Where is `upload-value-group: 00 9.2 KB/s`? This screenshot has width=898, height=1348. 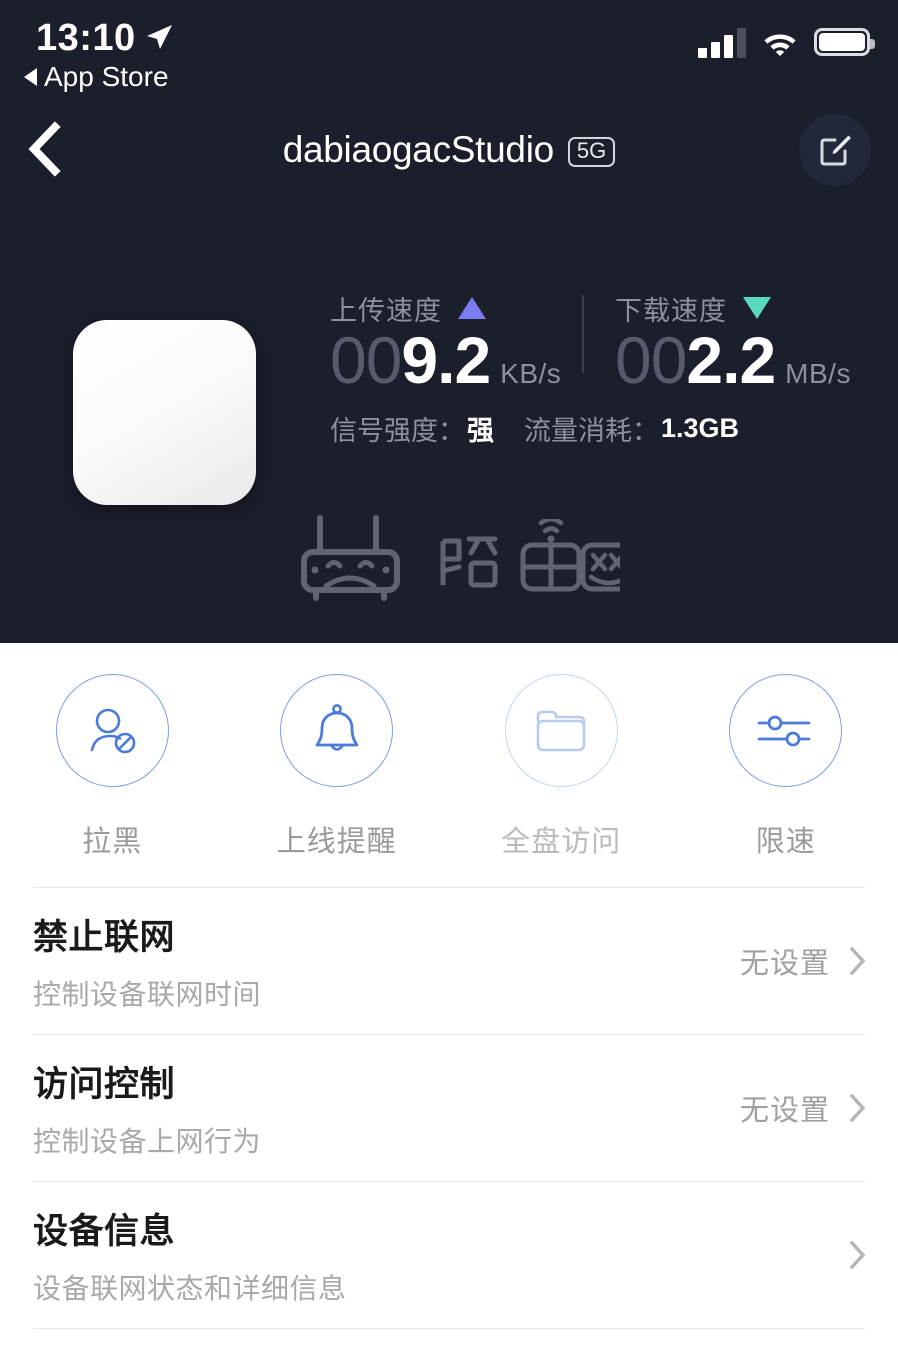
upload-value-group: 00 9.2 KB/s is located at coordinates (445, 360).